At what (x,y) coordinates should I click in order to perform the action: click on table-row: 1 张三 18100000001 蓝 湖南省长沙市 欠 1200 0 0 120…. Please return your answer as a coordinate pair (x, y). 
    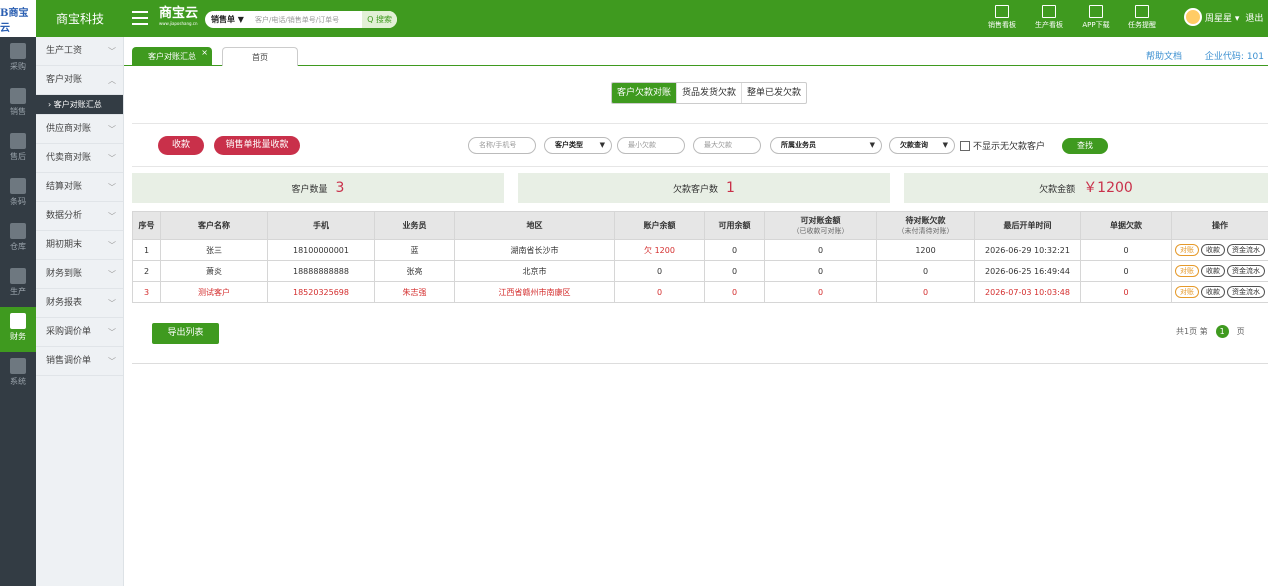
    Looking at the image, I should click on (700, 250).